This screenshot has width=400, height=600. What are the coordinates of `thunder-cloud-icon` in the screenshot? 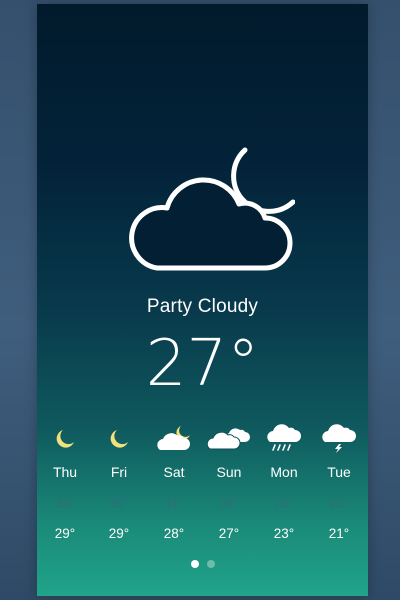 It's located at (339, 438).